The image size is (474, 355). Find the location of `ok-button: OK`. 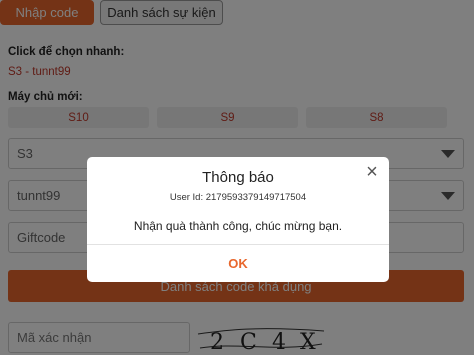

ok-button: OK is located at coordinates (238, 263).